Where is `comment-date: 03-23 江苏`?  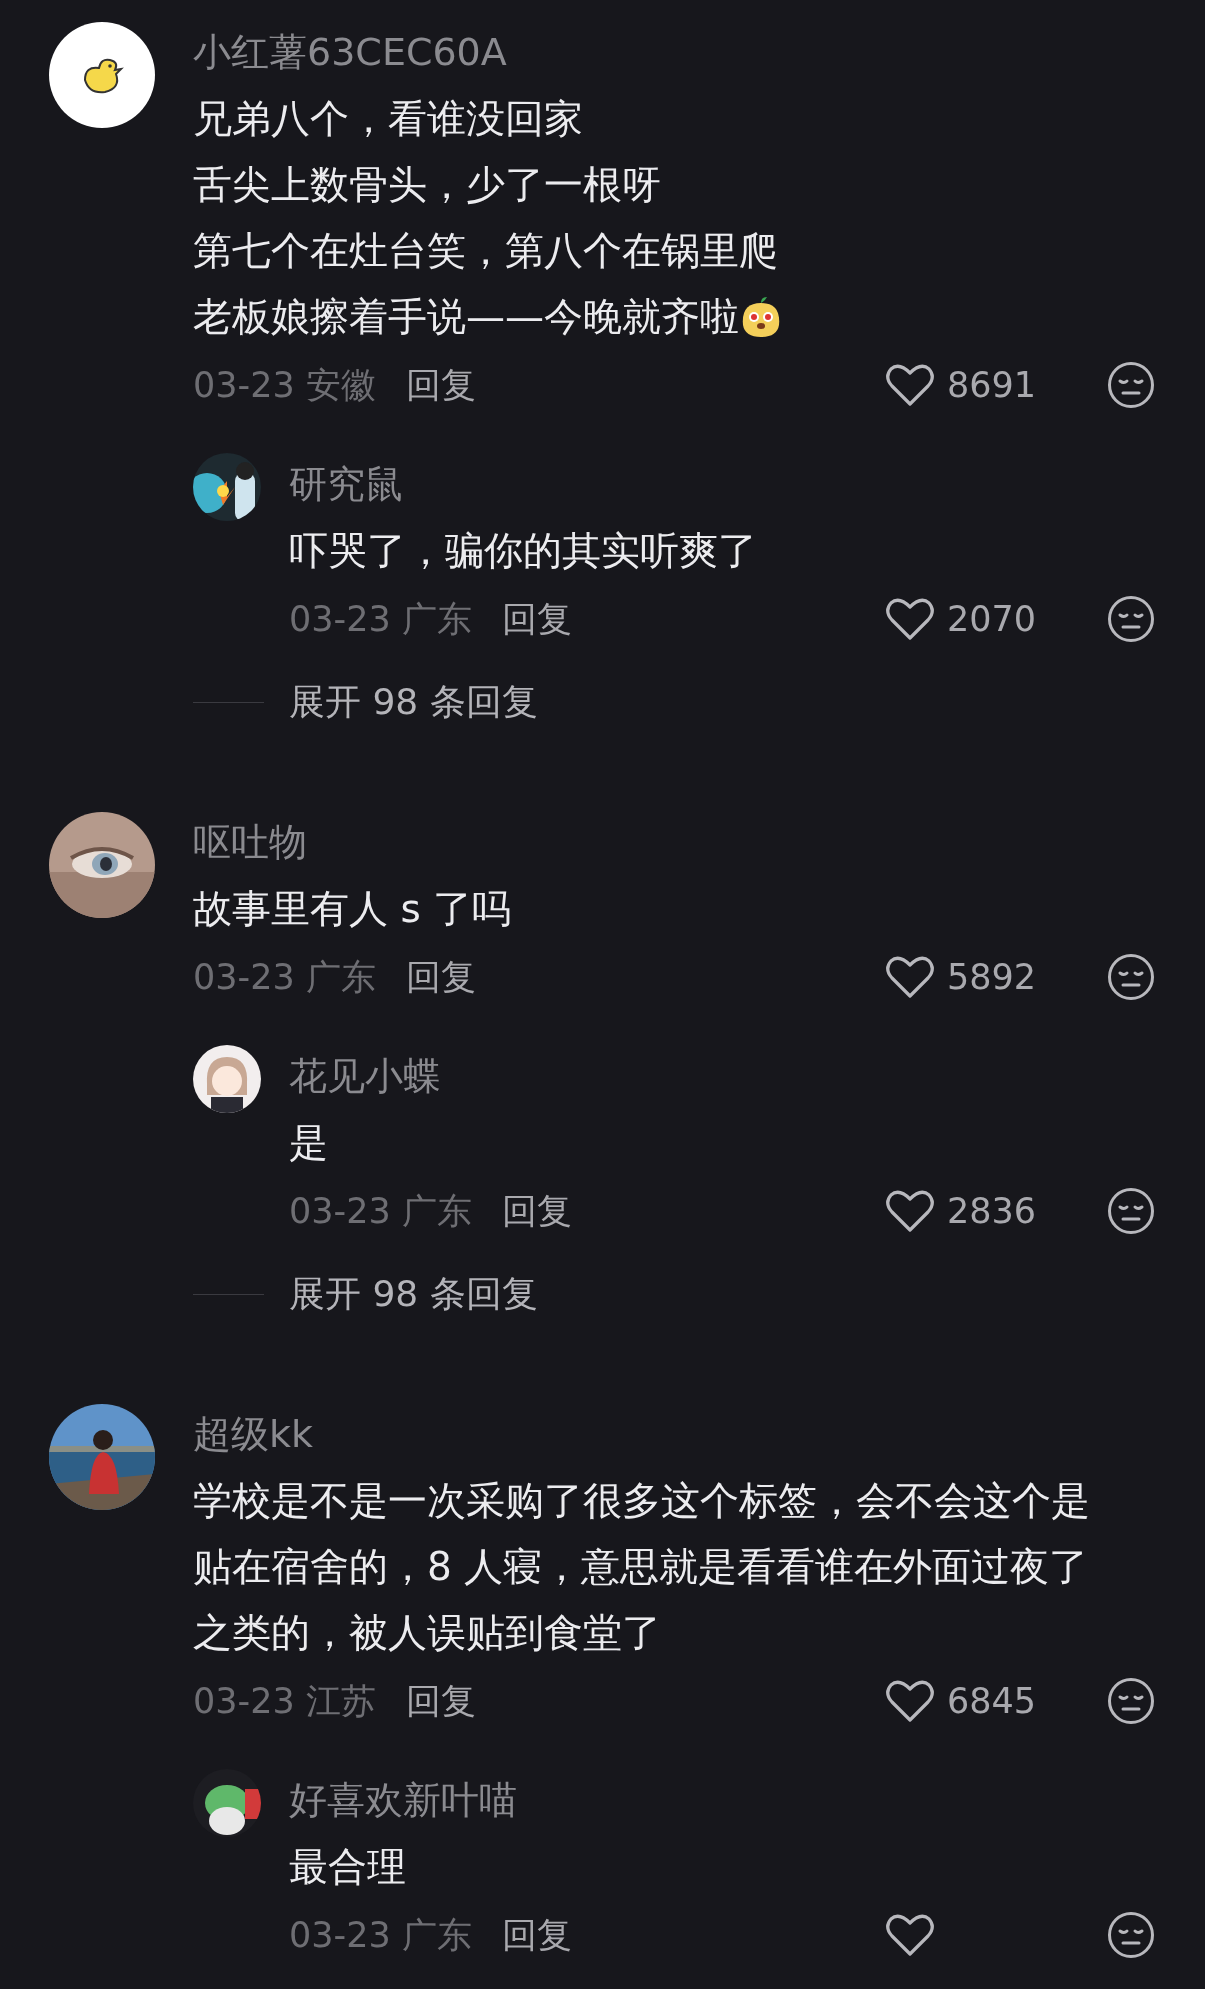 comment-date: 03-23 江苏 is located at coordinates (284, 1701).